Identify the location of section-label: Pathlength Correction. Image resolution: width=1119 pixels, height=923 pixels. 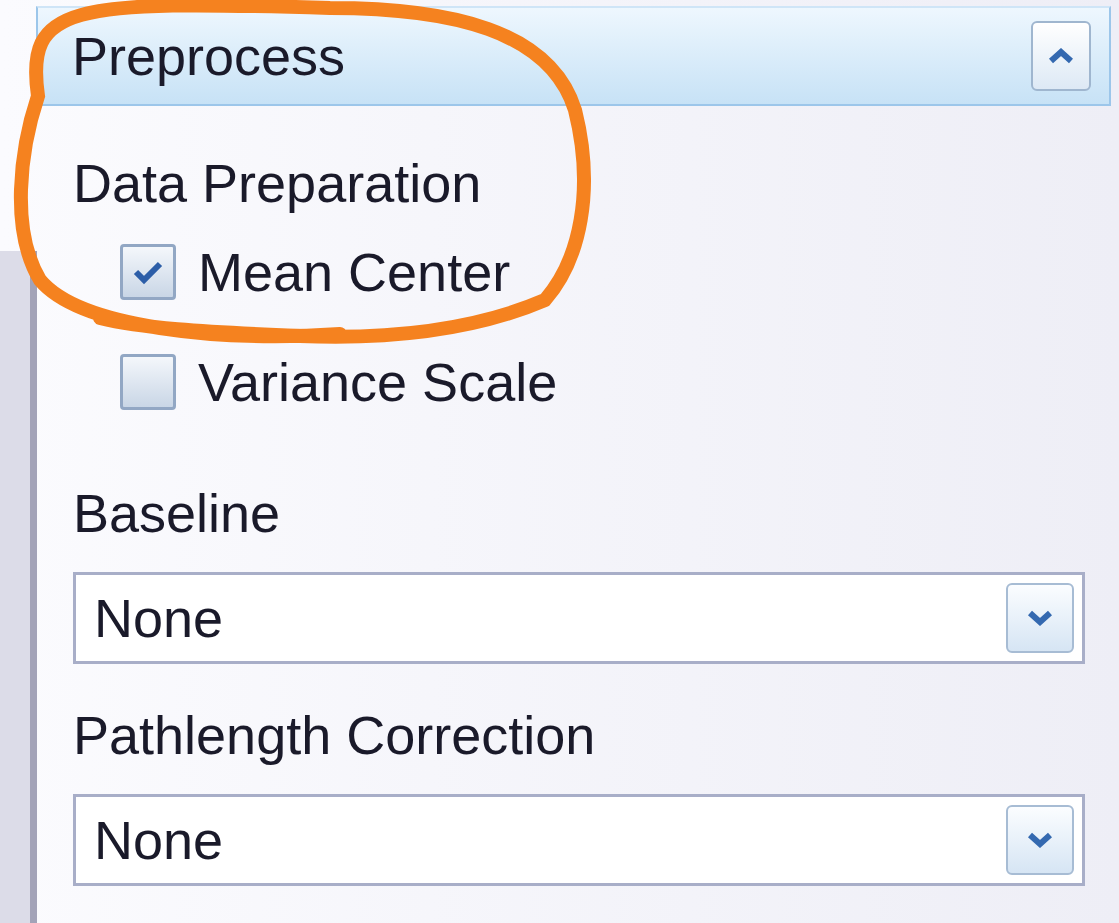
(335, 735).